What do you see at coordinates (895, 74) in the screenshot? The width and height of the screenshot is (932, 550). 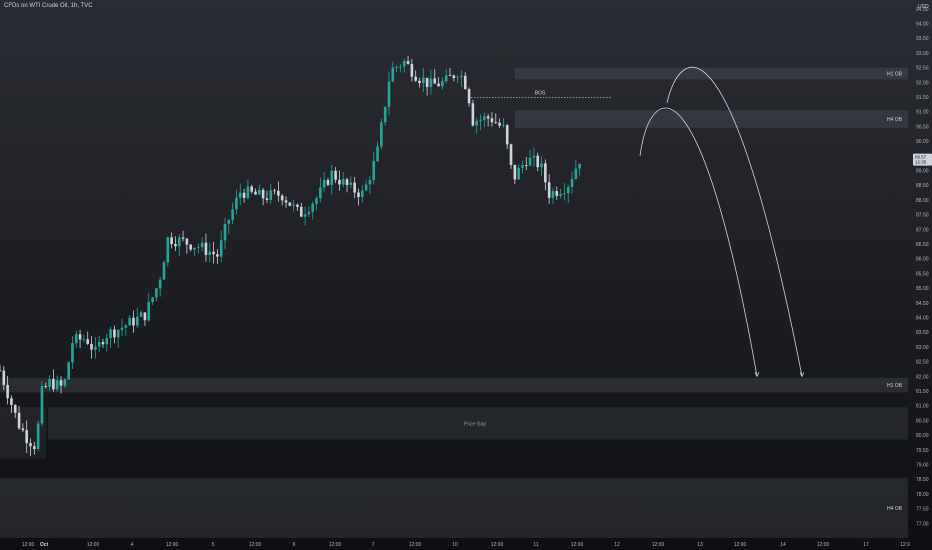 I see `zone-label-0: H1 OB` at bounding box center [895, 74].